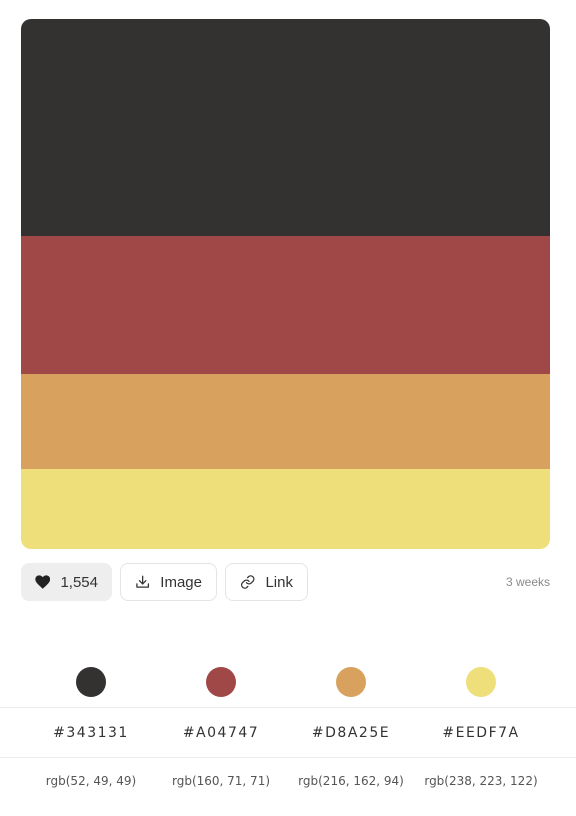 The height and width of the screenshot is (816, 576). What do you see at coordinates (43, 582) in the screenshot?
I see `heart-icon` at bounding box center [43, 582].